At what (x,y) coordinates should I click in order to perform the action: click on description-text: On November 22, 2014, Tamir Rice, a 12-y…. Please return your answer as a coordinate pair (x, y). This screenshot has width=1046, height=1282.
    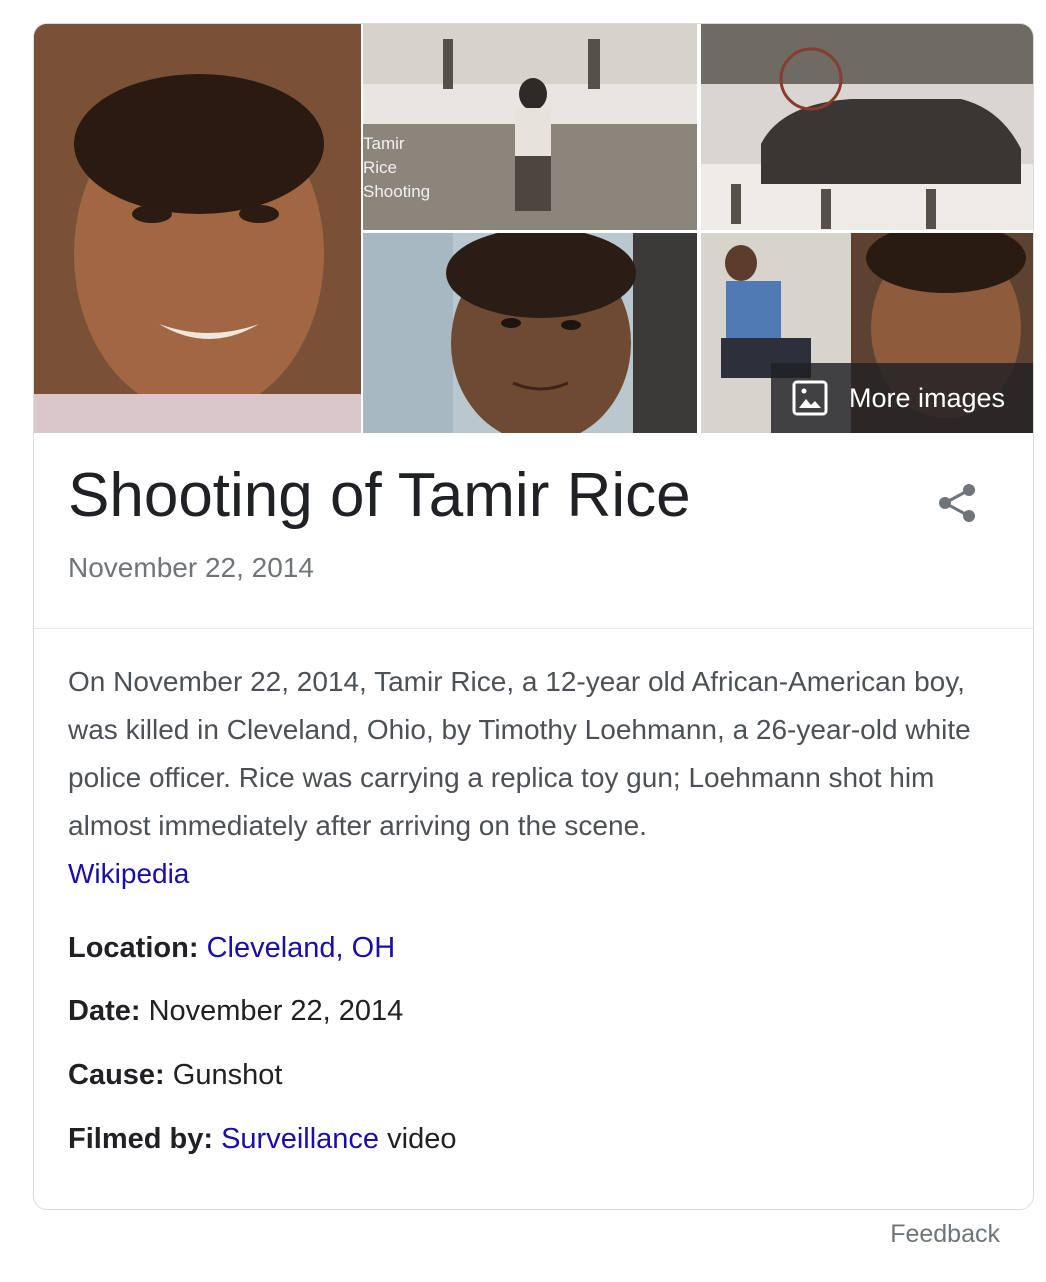
    Looking at the image, I should click on (519, 753).